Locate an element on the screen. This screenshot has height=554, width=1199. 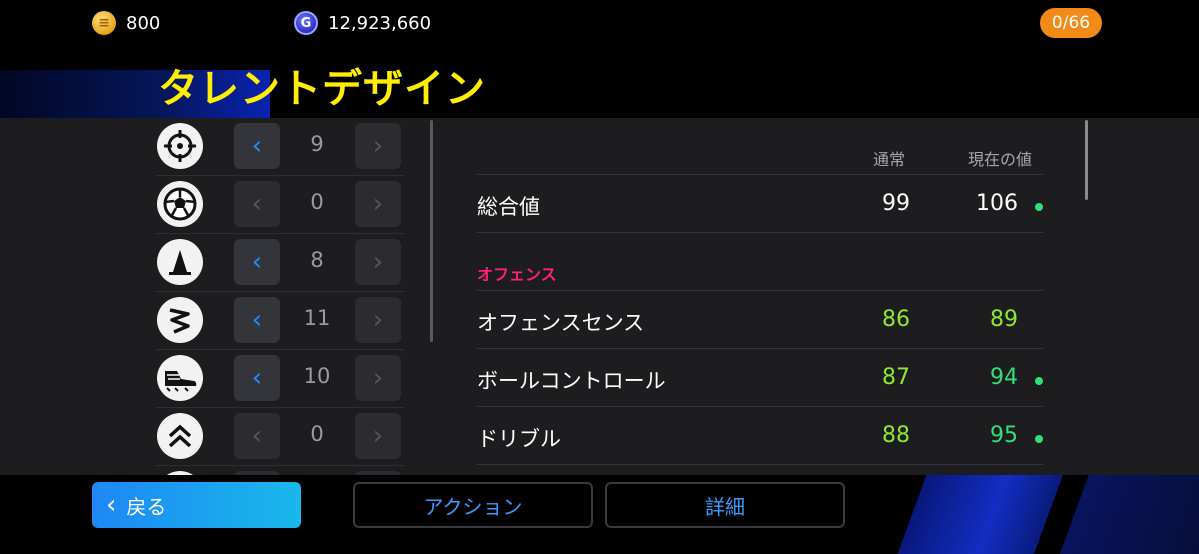
stat-normal-value: 86 is located at coordinates (896, 319).